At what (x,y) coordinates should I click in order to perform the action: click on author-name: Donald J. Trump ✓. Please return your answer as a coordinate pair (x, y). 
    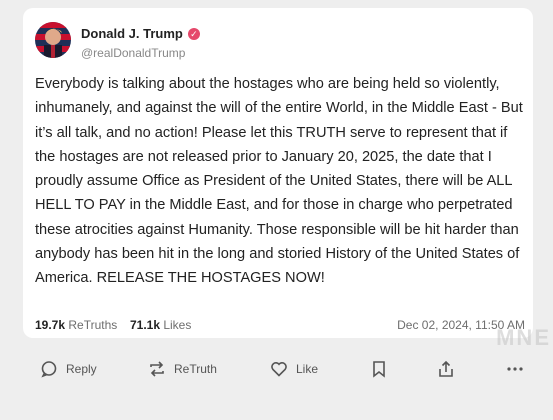
    Looking at the image, I should click on (140, 33).